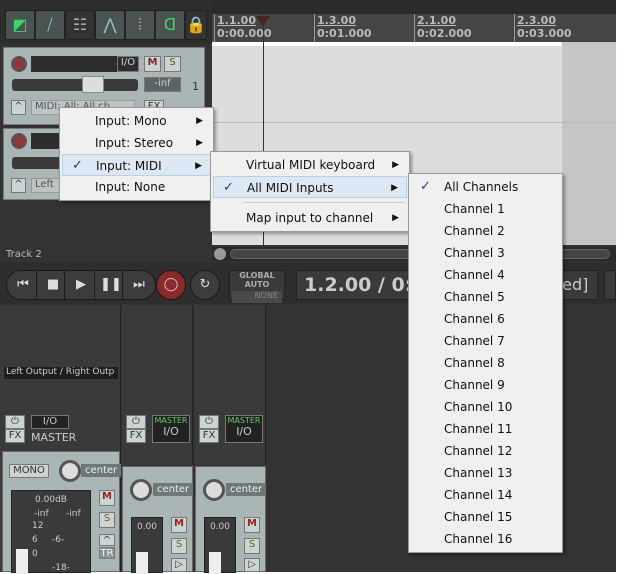 This screenshot has width=640, height=574. What do you see at coordinates (310, 165) in the screenshot?
I see `menu-item-virtual-midi-keyboard: Virtual MIDI keyboard ▶` at bounding box center [310, 165].